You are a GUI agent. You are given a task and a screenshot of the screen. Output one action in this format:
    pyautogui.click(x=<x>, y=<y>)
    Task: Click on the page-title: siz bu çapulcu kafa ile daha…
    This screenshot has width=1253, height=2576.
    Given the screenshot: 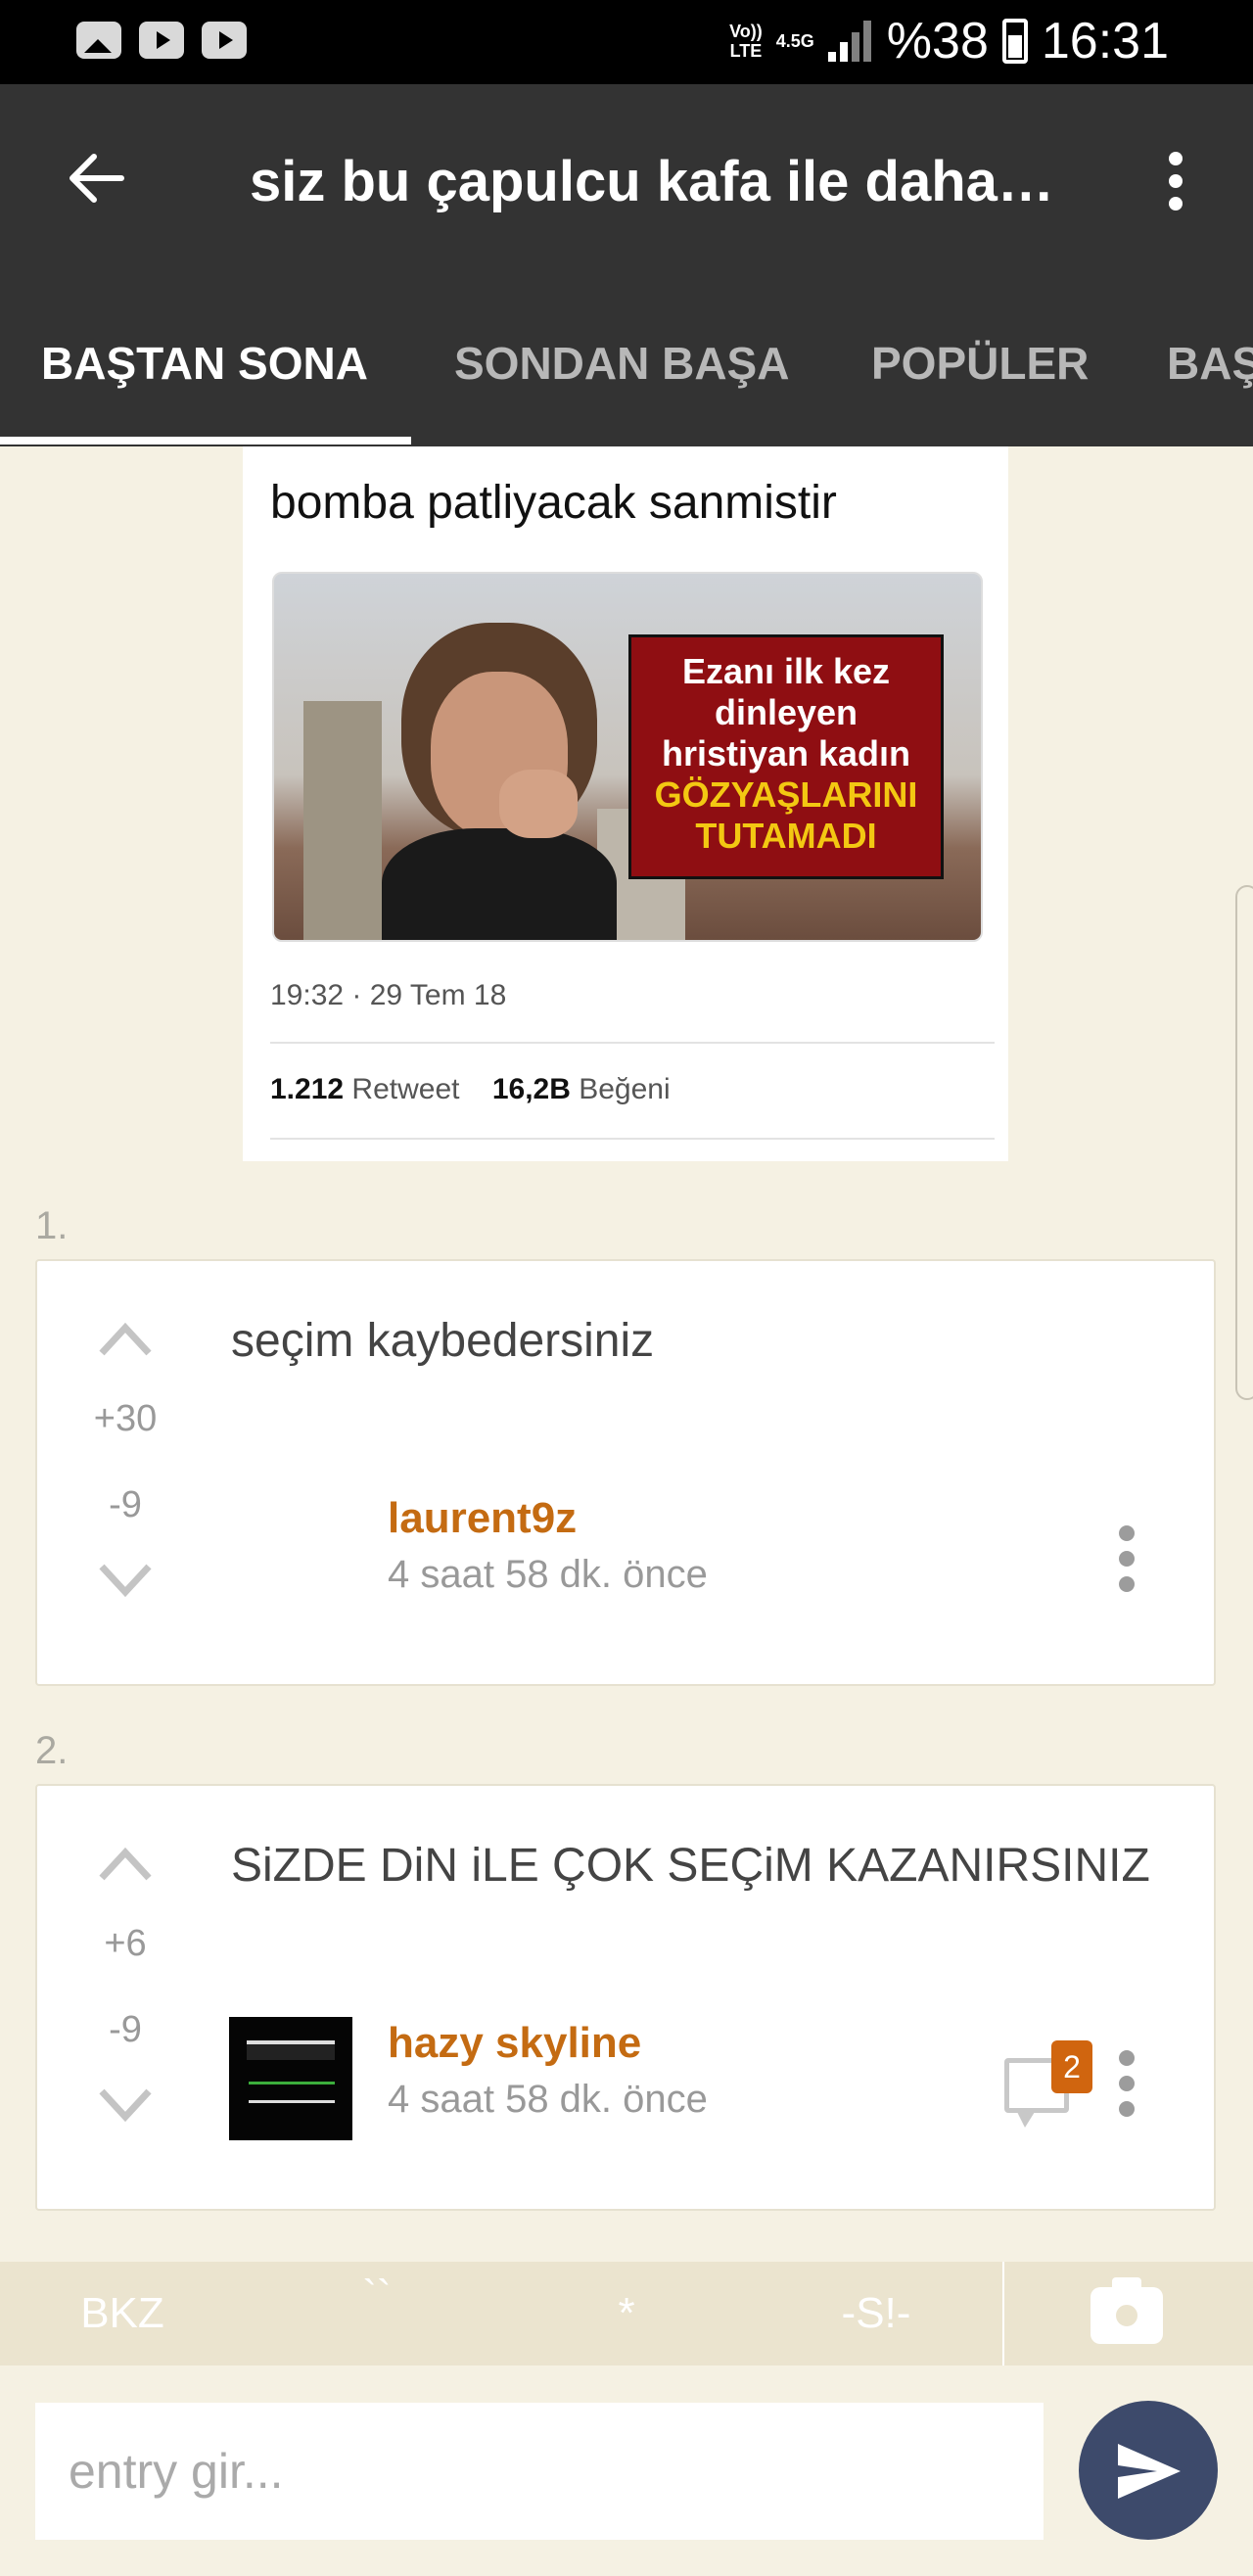 What is the action you would take?
    pyautogui.click(x=652, y=182)
    